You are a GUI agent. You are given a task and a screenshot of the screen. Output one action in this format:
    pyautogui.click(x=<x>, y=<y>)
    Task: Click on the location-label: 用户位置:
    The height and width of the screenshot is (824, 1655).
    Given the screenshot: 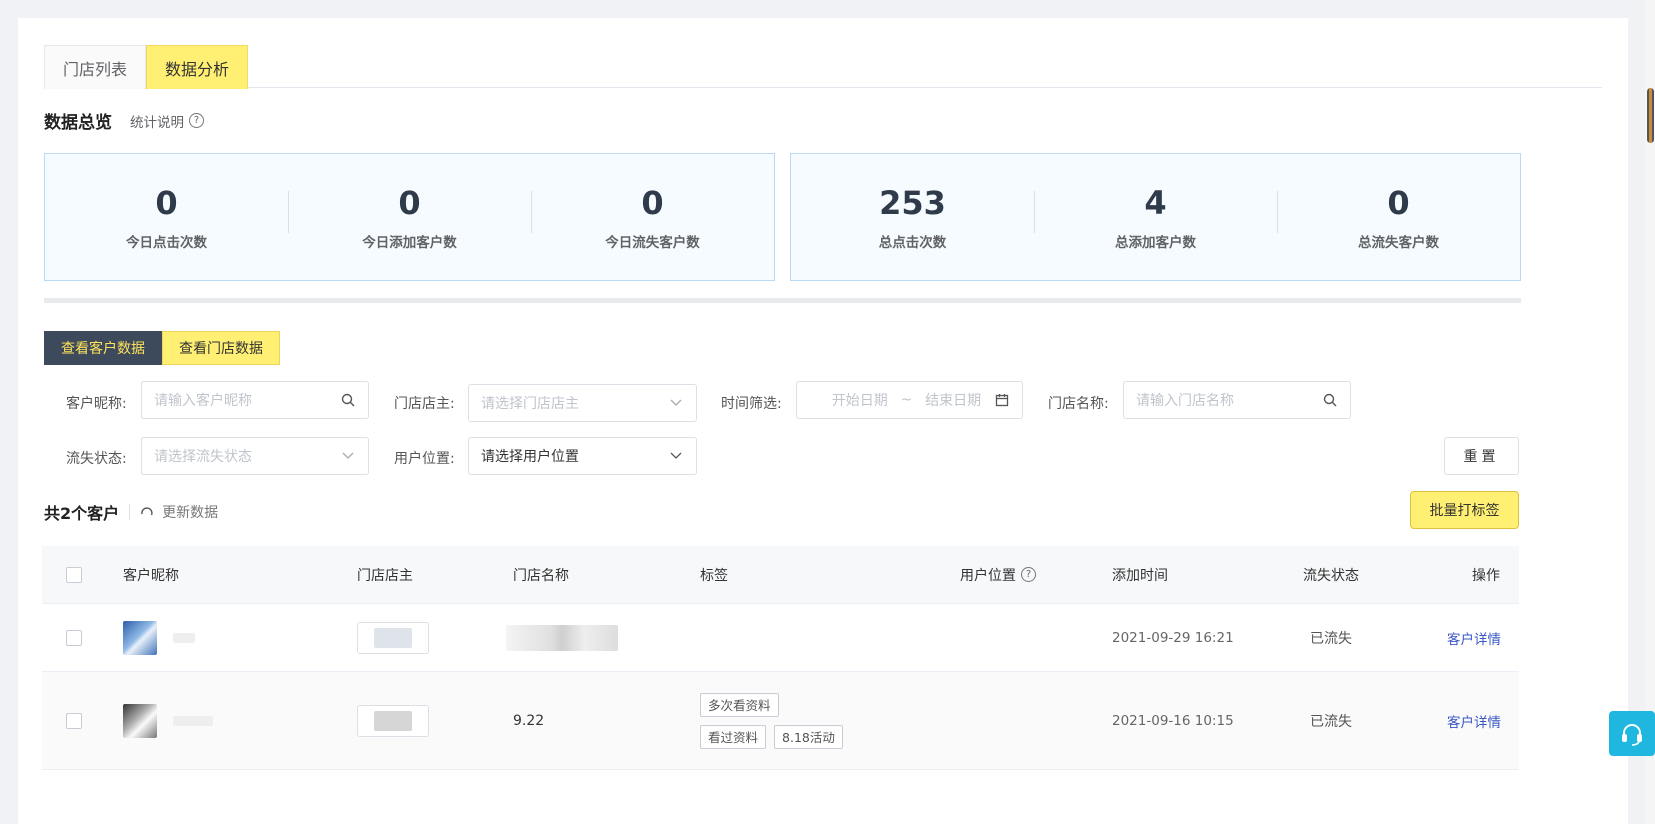 What is the action you would take?
    pyautogui.click(x=424, y=459)
    